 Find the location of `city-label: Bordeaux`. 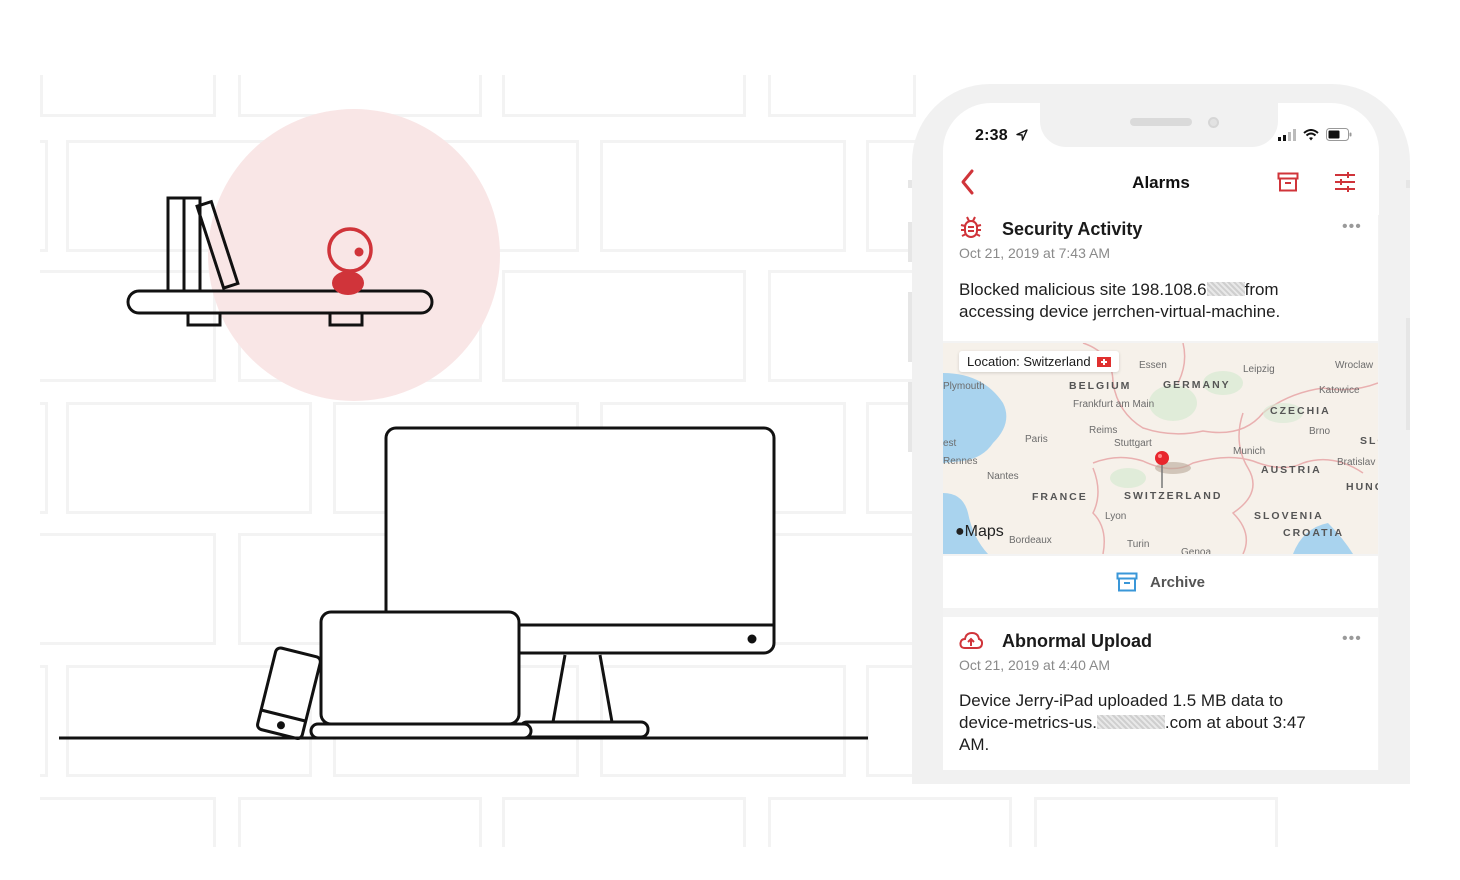

city-label: Bordeaux is located at coordinates (1030, 540).